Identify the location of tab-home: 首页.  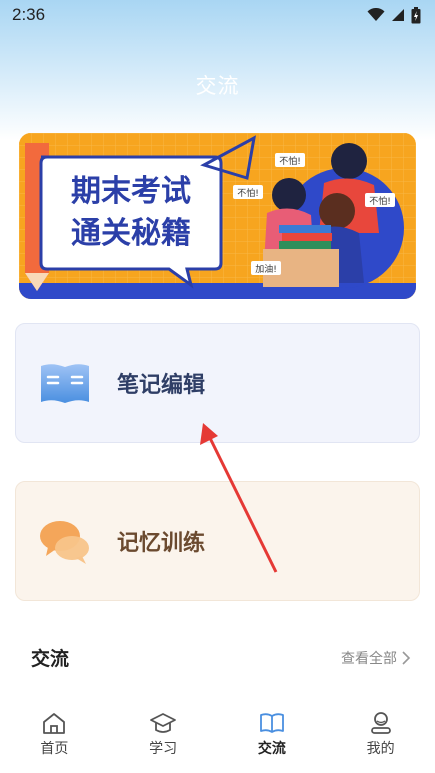
(54, 736).